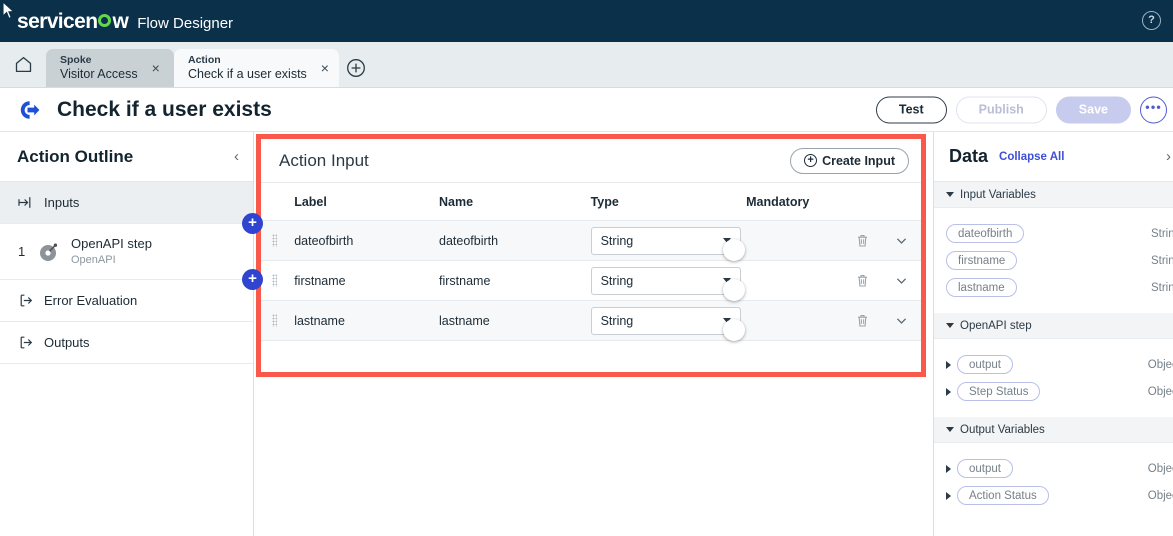 The width and height of the screenshot is (1173, 536). I want to click on logo-green-o-icon, so click(105, 20).